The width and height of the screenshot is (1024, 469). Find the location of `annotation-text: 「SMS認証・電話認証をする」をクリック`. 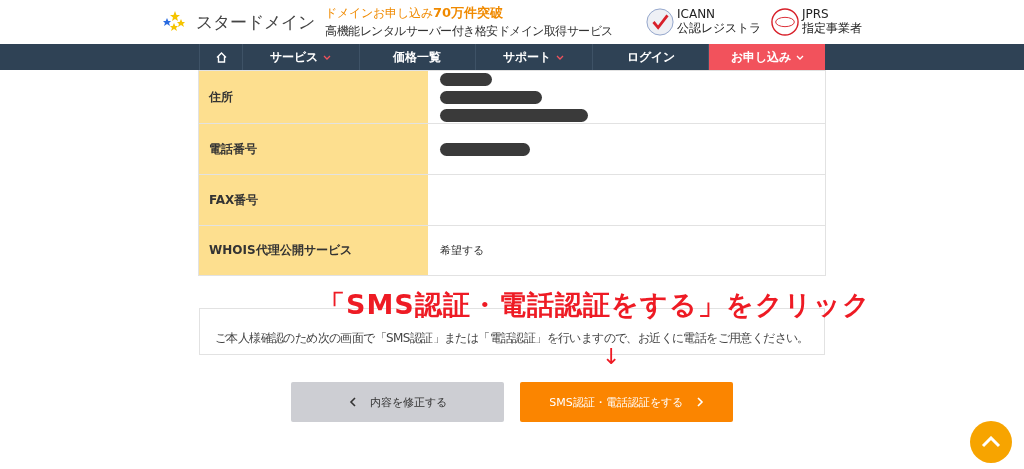

annotation-text: 「SMS認証・電話認証をする」をクリック is located at coordinates (594, 305).